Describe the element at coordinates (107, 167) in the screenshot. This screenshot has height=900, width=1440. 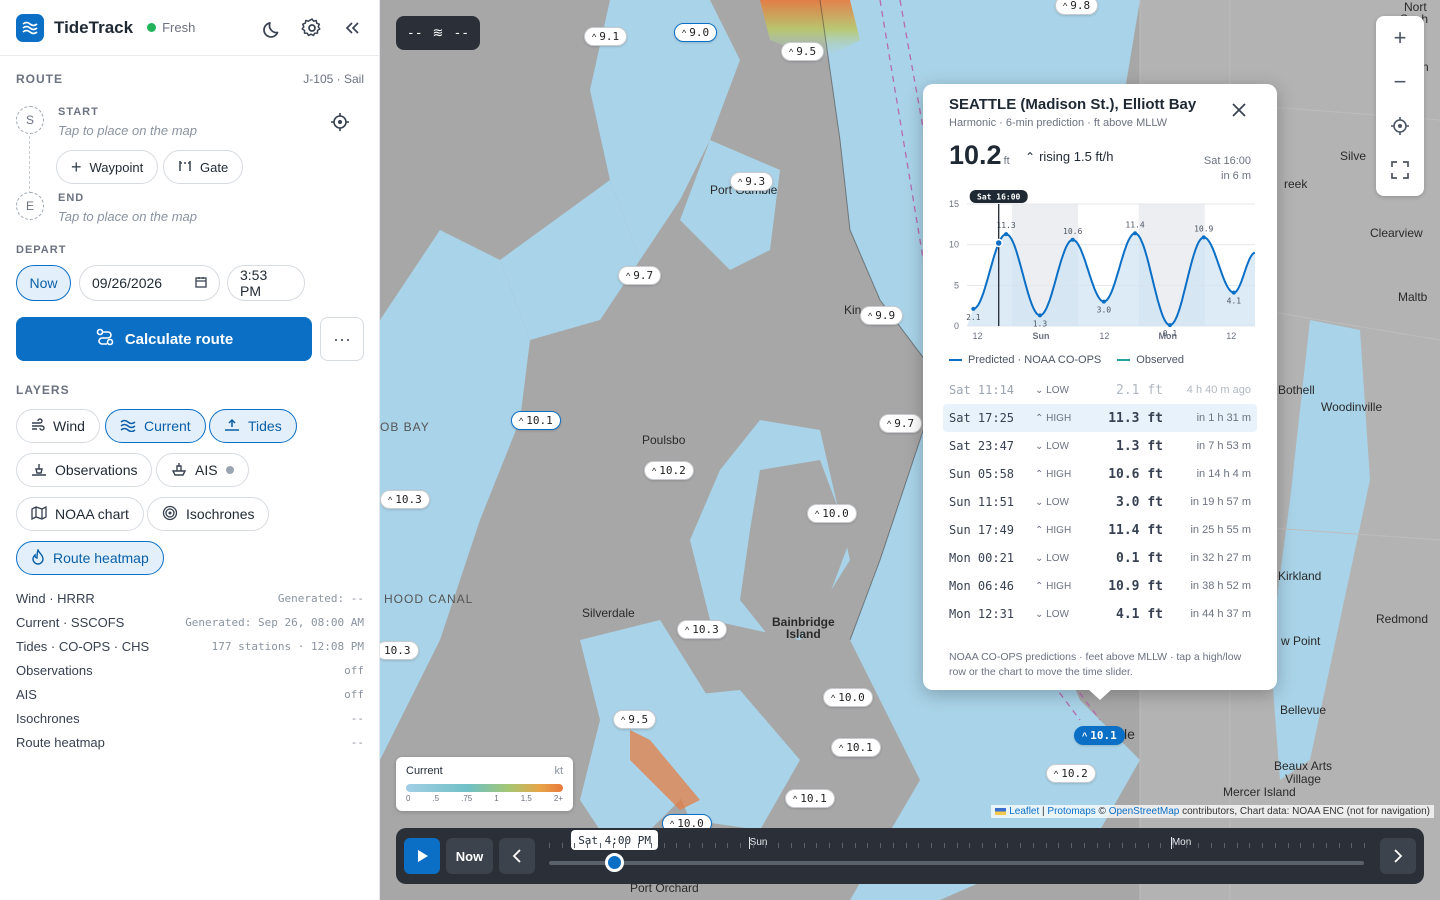
I see `add-waypoint-button: + Waypoint` at that location.